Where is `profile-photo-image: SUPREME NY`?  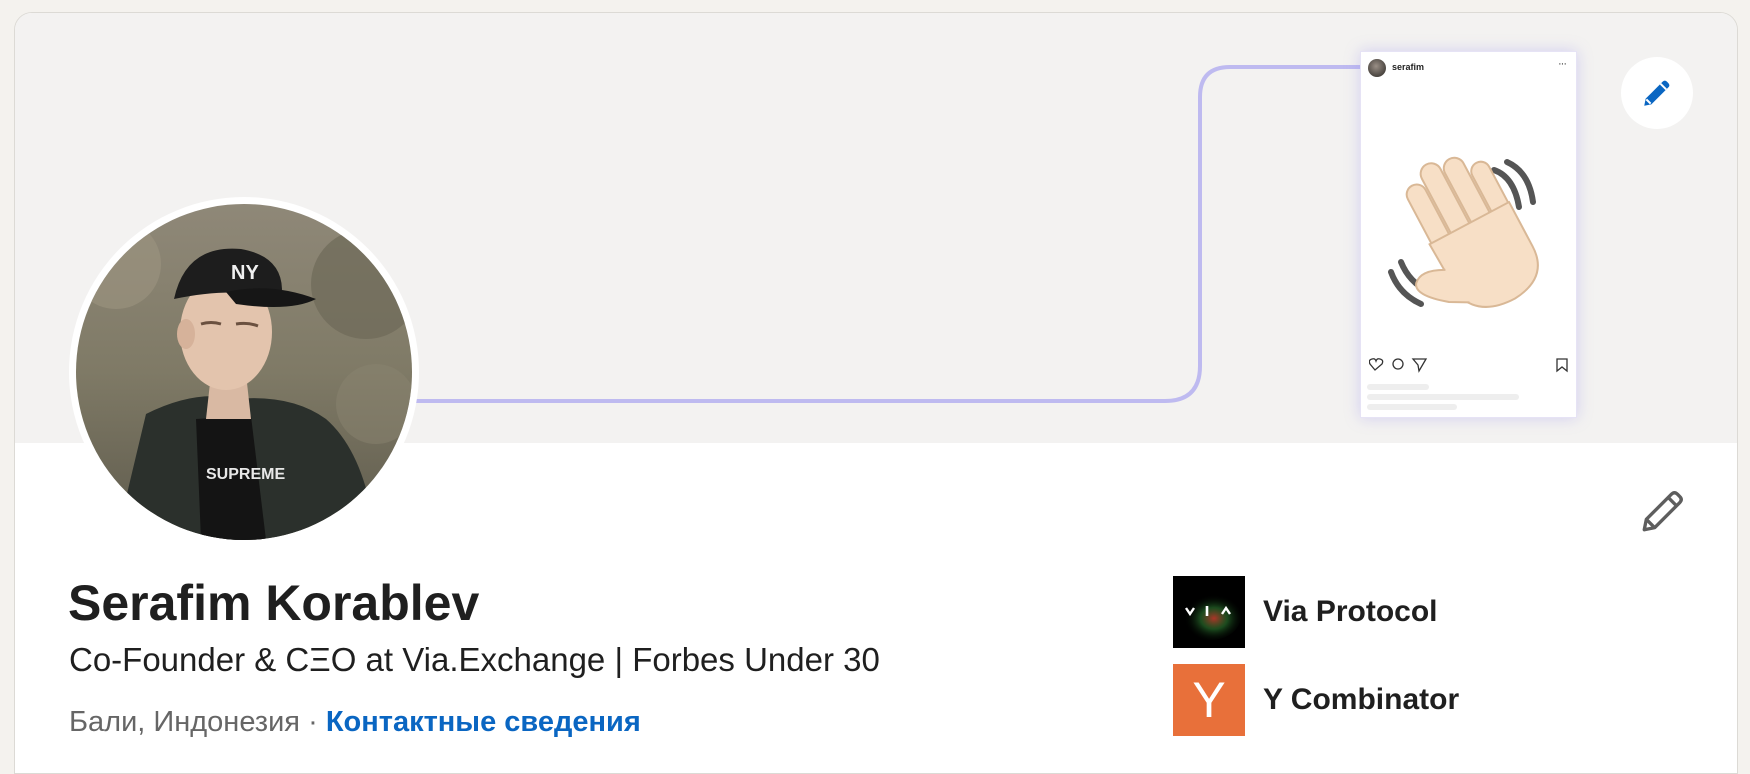
profile-photo-image: SUPREME NY is located at coordinates (244, 372).